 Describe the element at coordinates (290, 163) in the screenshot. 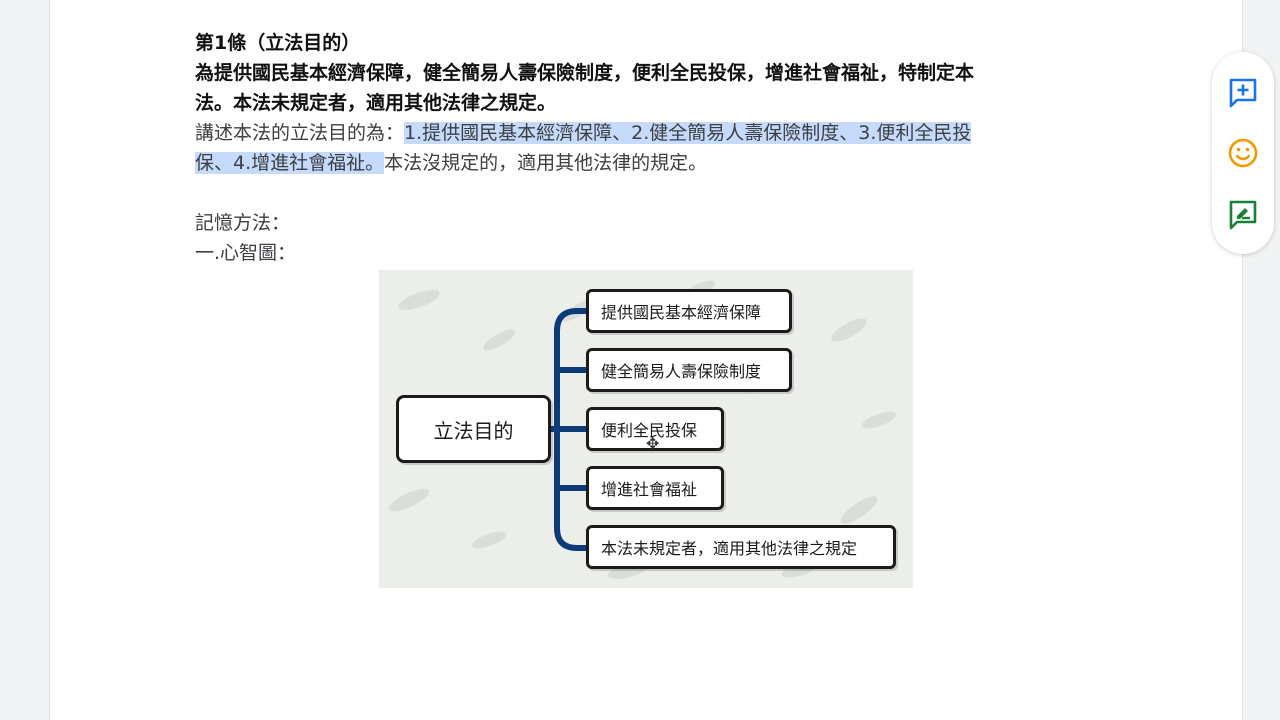

I see `selected-text: 保、4.增進社會福祉。` at that location.